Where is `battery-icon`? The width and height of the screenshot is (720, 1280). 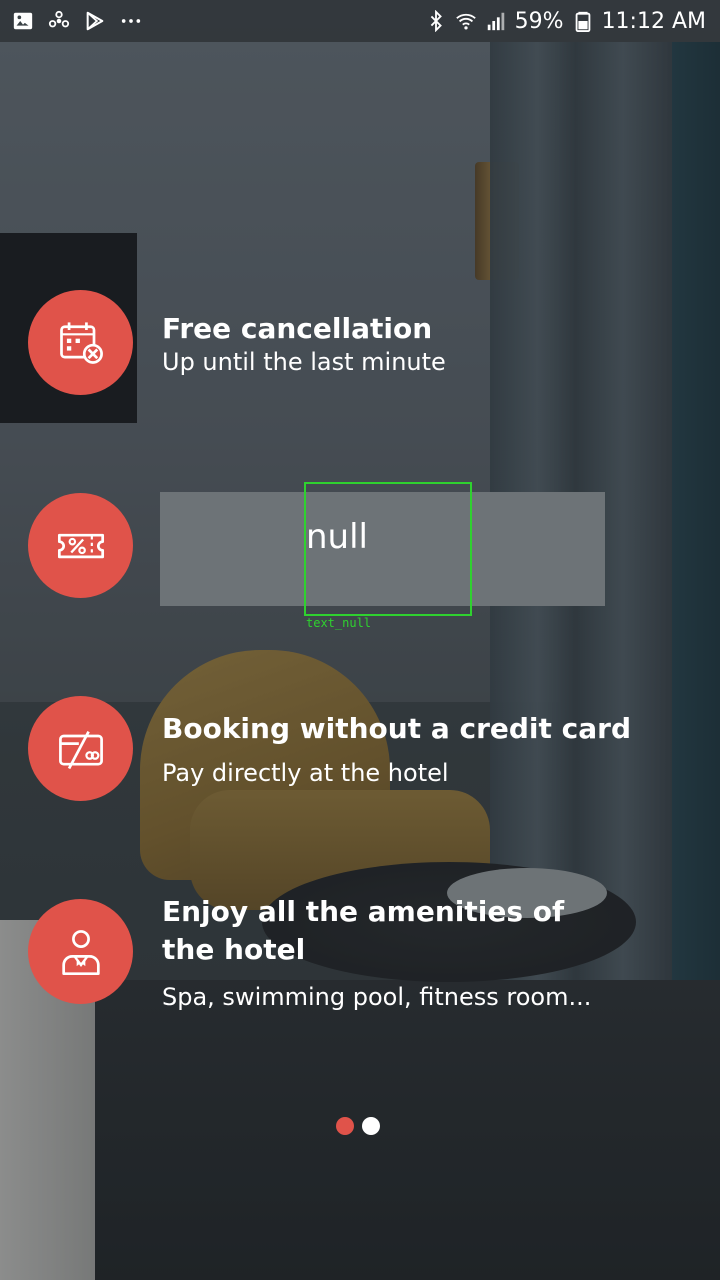 battery-icon is located at coordinates (582, 21).